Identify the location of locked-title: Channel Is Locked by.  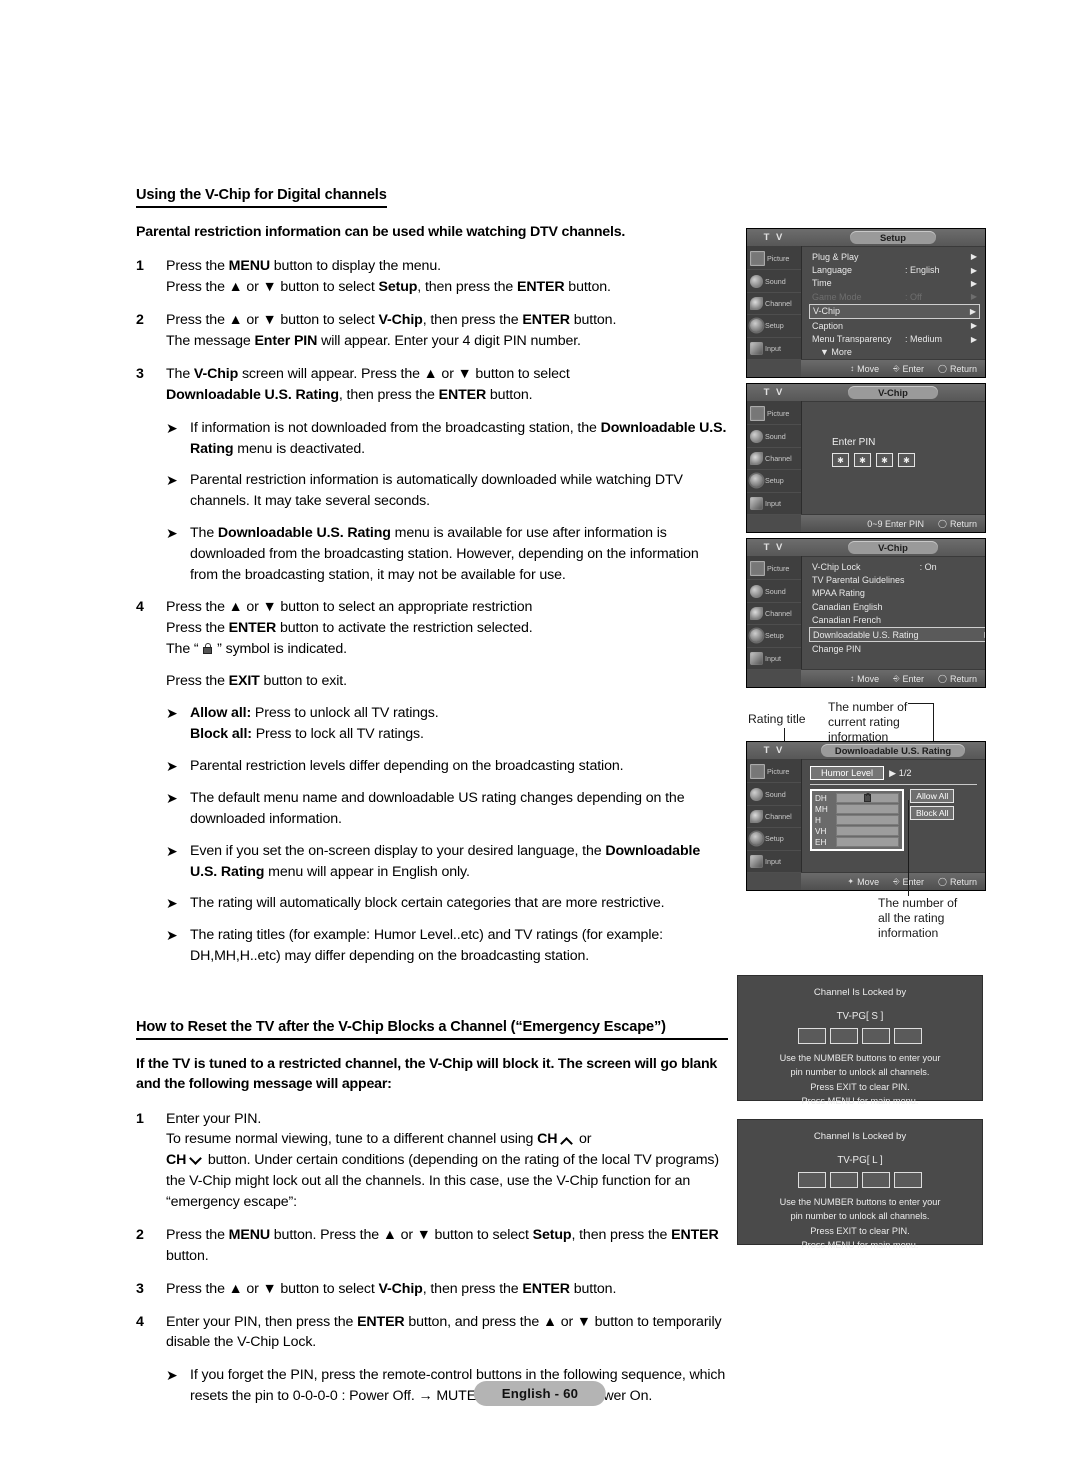
(860, 1136).